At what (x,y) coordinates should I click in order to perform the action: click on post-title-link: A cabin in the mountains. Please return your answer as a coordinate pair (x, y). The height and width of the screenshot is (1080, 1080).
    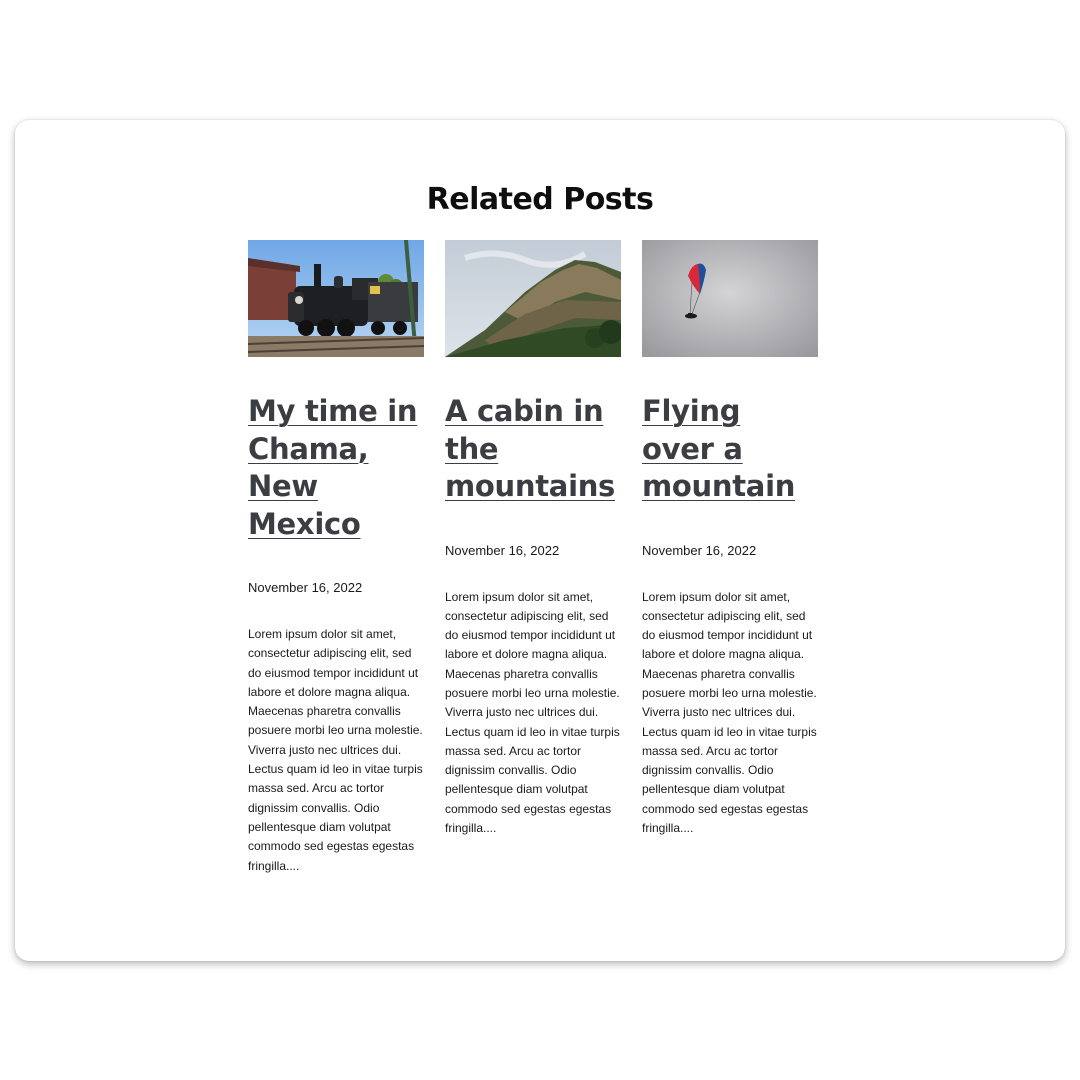
    Looking at the image, I should click on (530, 448).